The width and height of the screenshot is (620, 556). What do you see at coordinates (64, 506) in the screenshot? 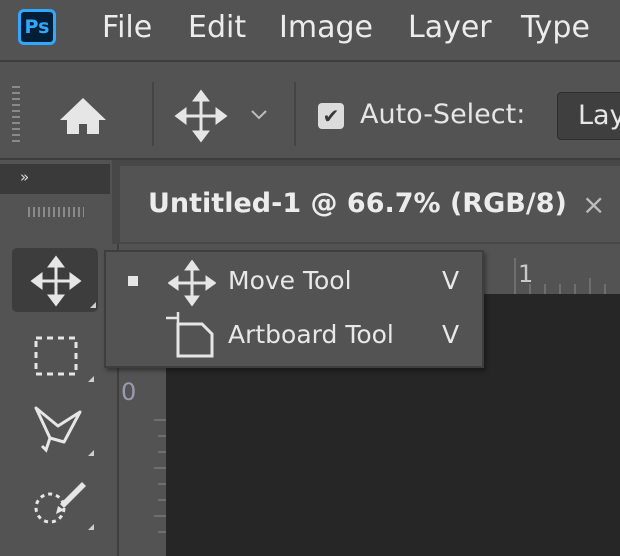
I see `quick-selection-icon` at bounding box center [64, 506].